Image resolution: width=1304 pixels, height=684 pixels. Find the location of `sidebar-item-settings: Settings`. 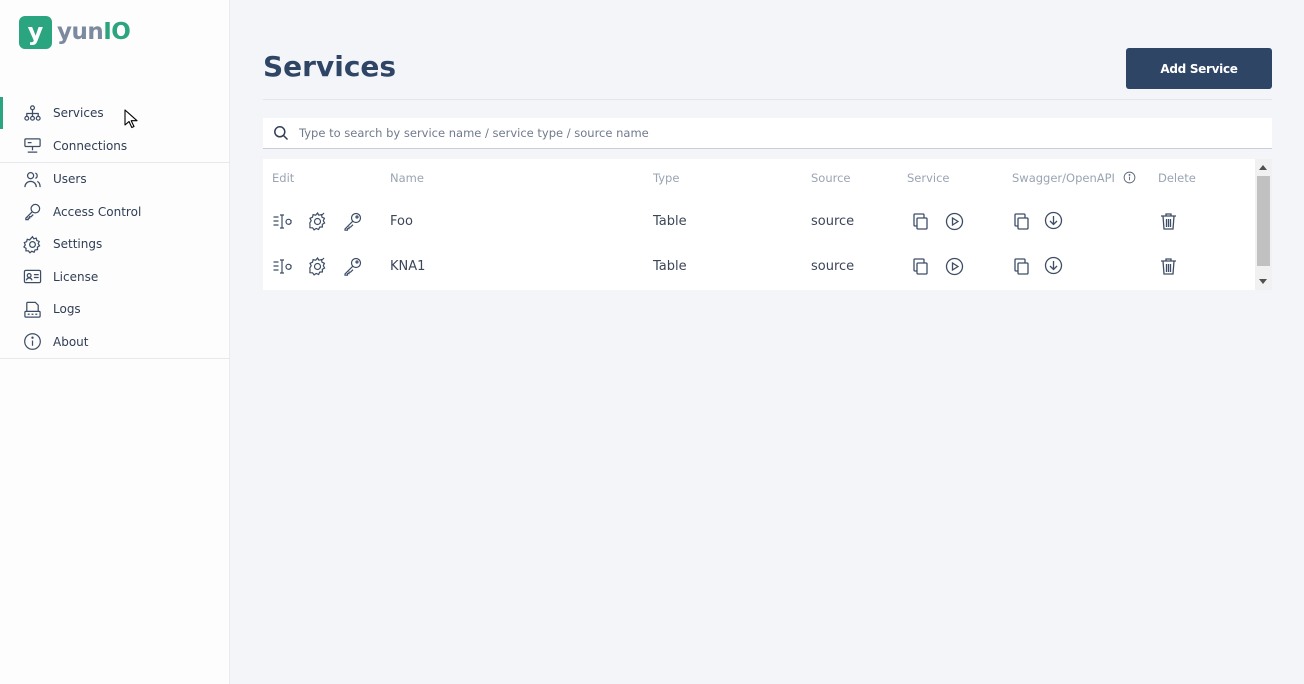

sidebar-item-settings: Settings is located at coordinates (115, 244).